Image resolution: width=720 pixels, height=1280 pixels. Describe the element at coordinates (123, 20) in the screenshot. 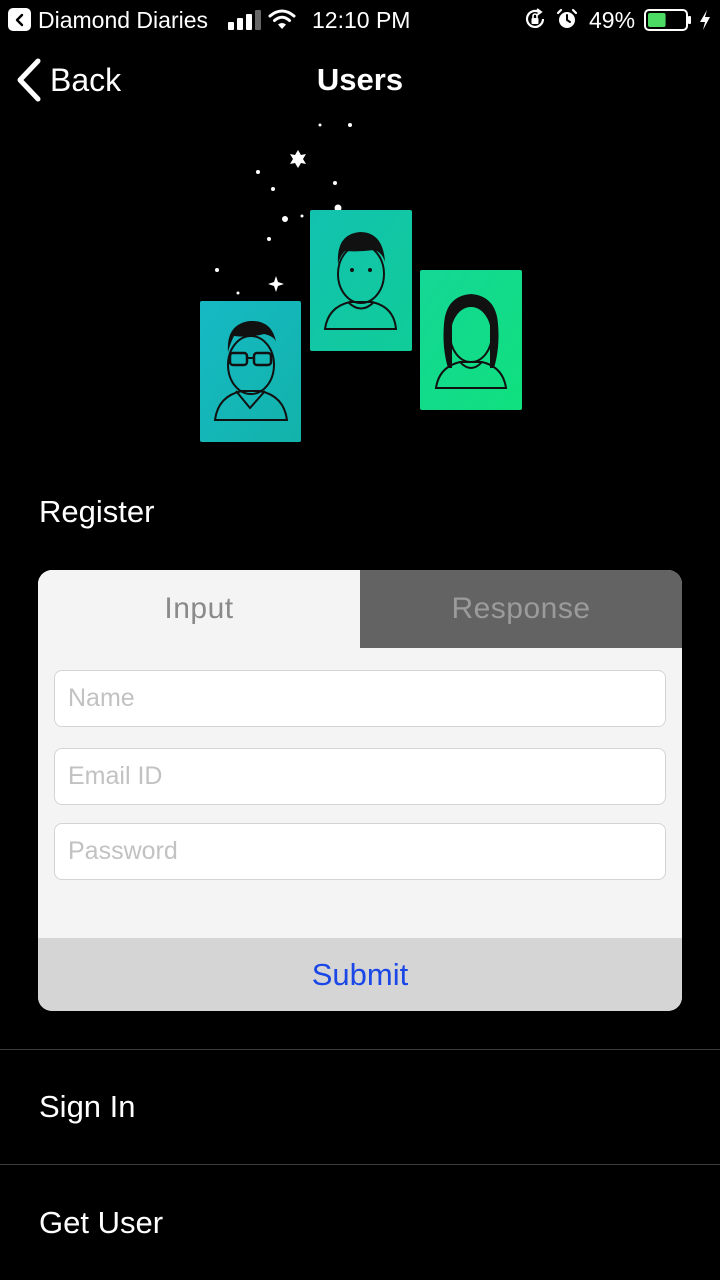

I see `back-to-app-label: Diamond Diaries` at that location.